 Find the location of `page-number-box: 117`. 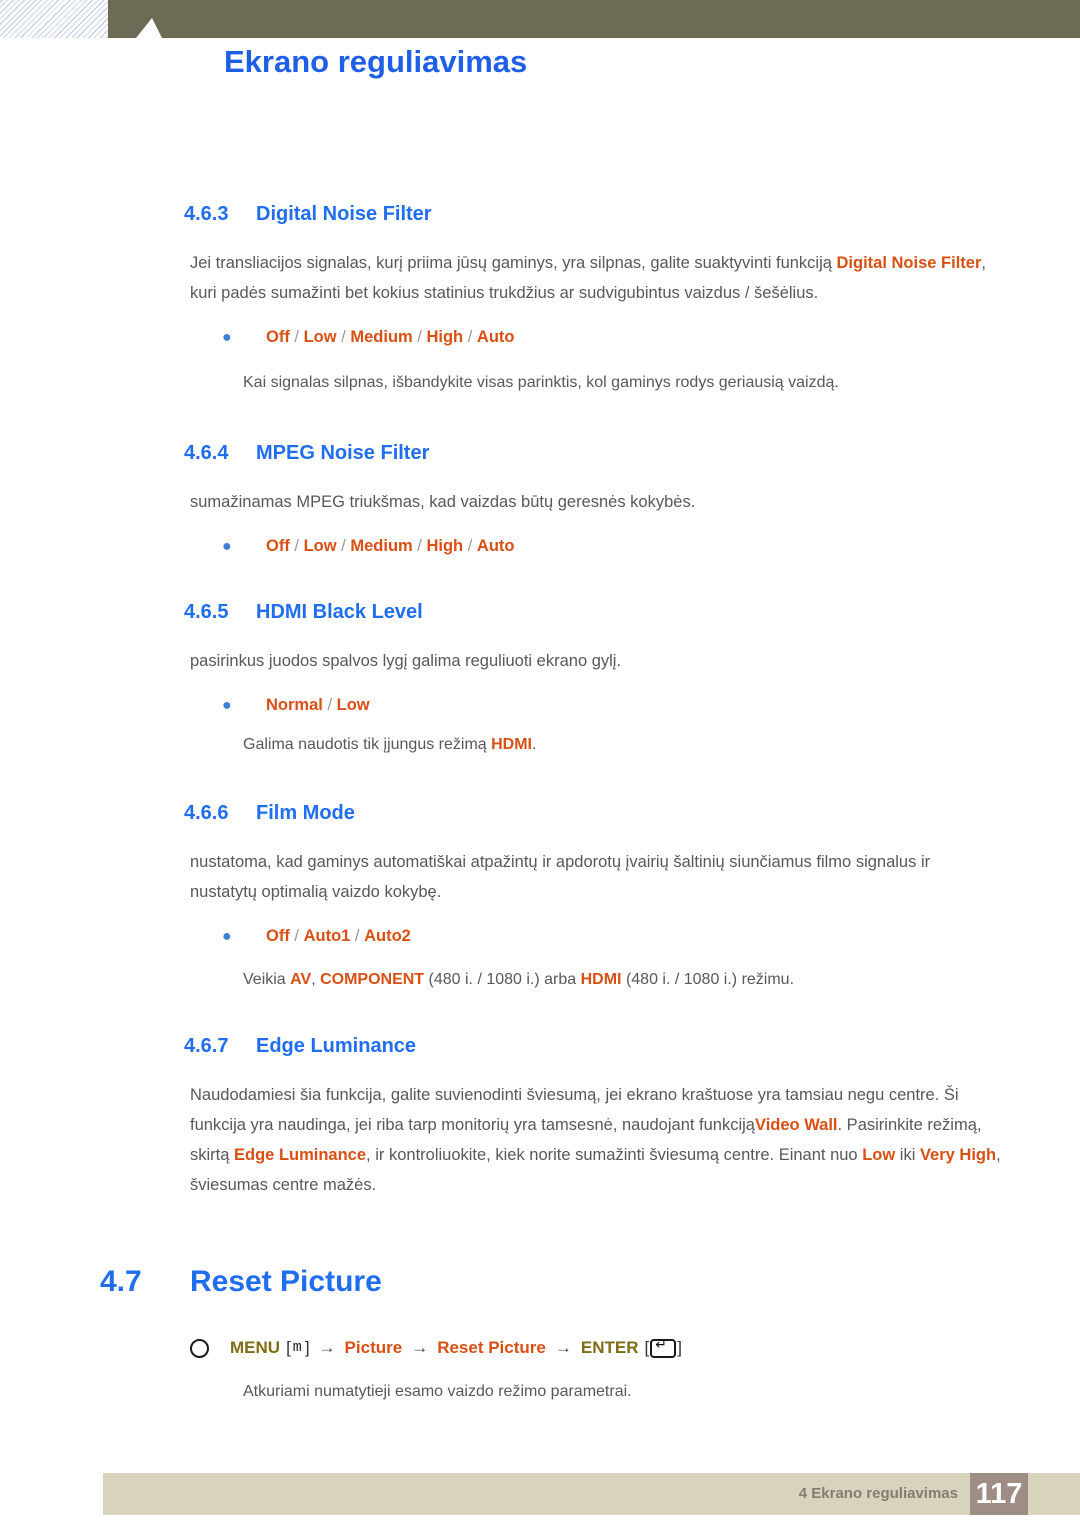

page-number-box: 117 is located at coordinates (999, 1494).